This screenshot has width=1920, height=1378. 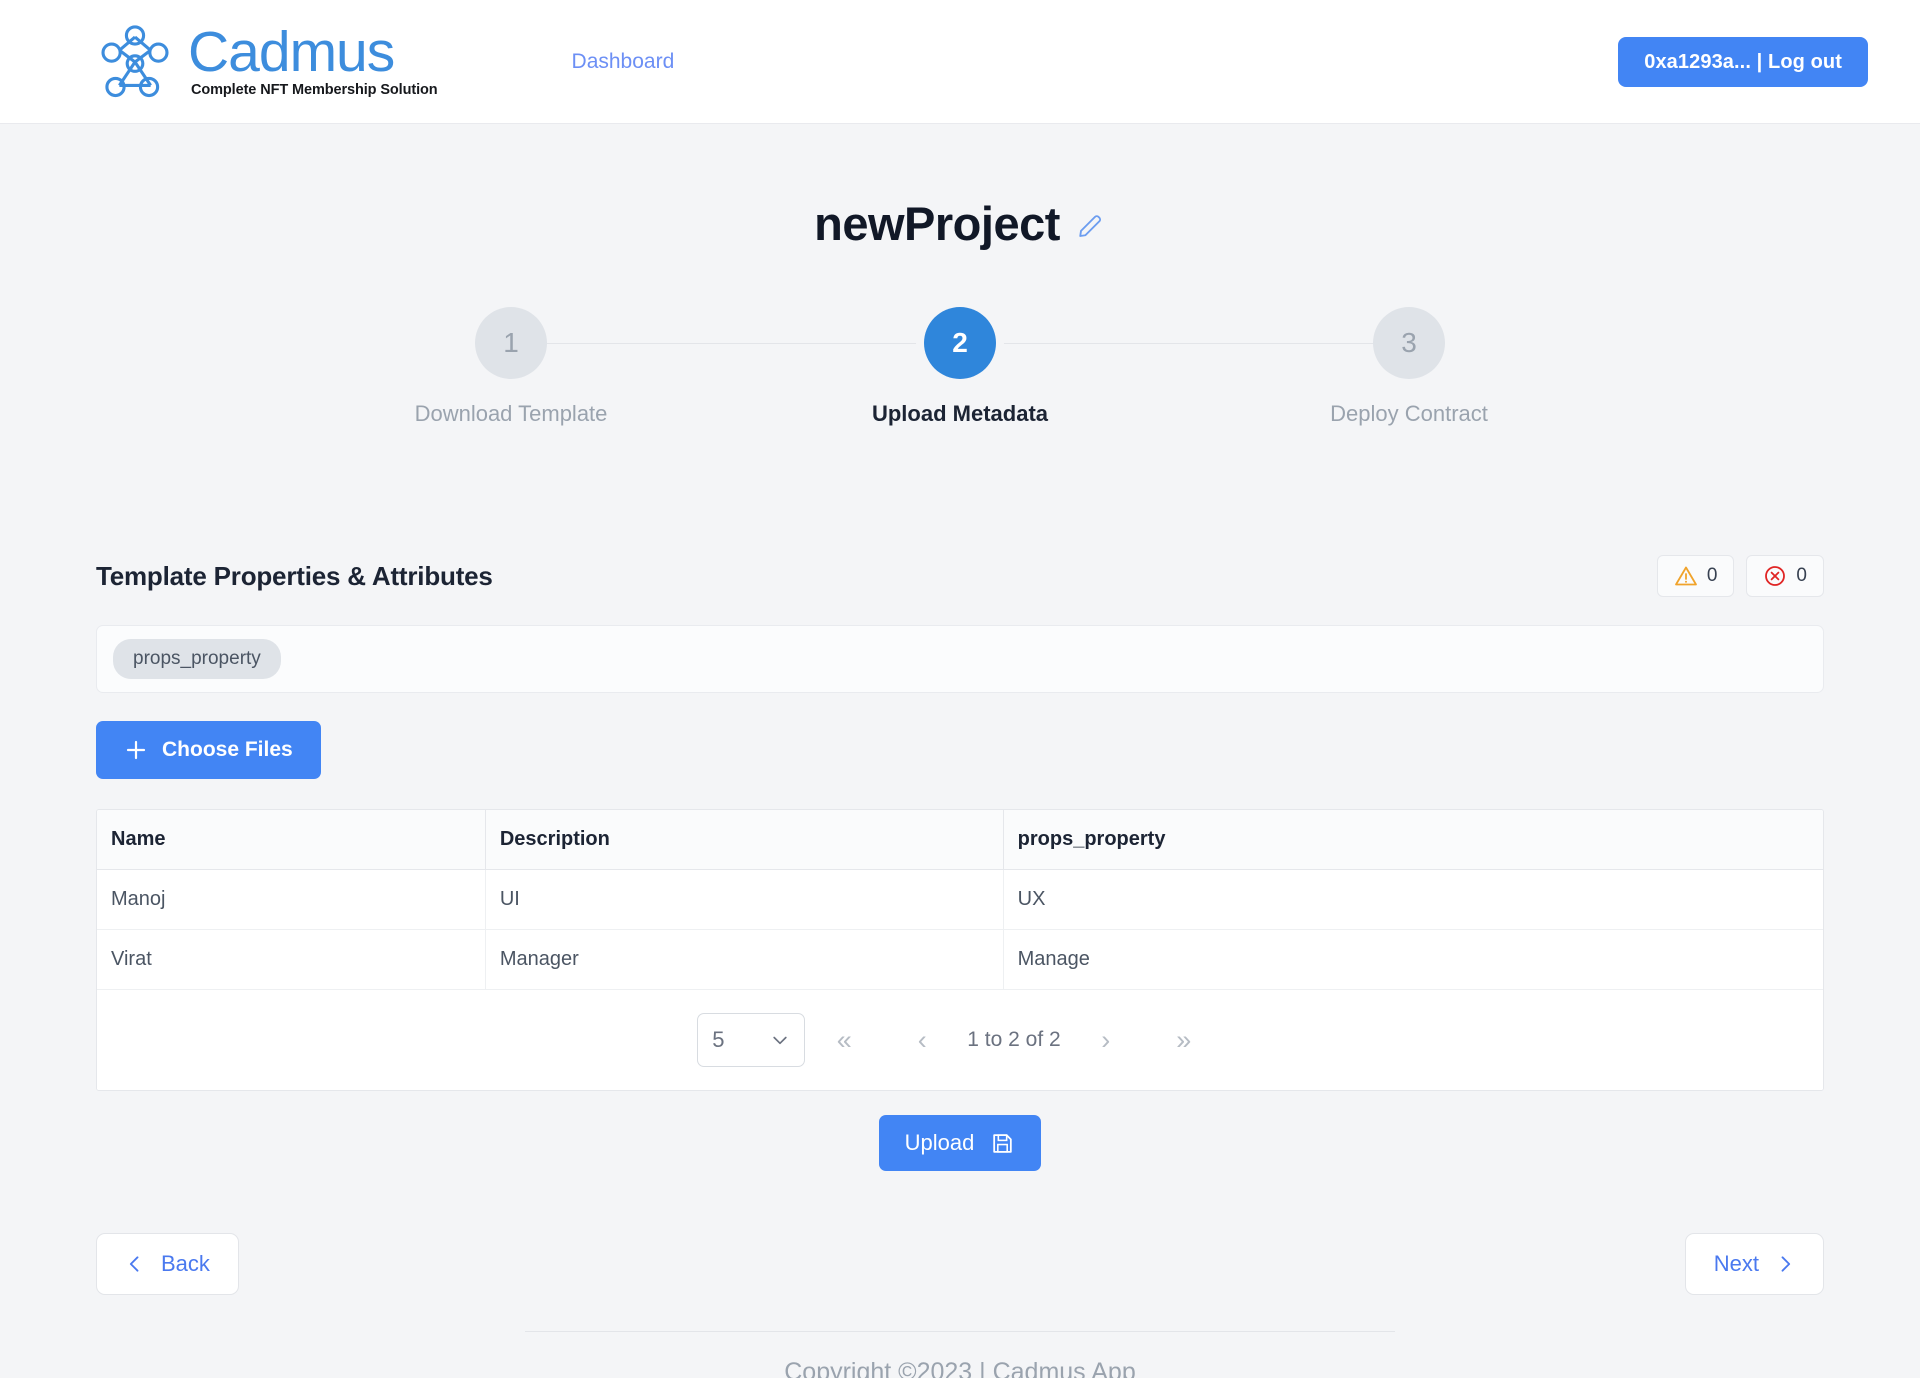 I want to click on warning-triangle-icon, so click(x=1685, y=576).